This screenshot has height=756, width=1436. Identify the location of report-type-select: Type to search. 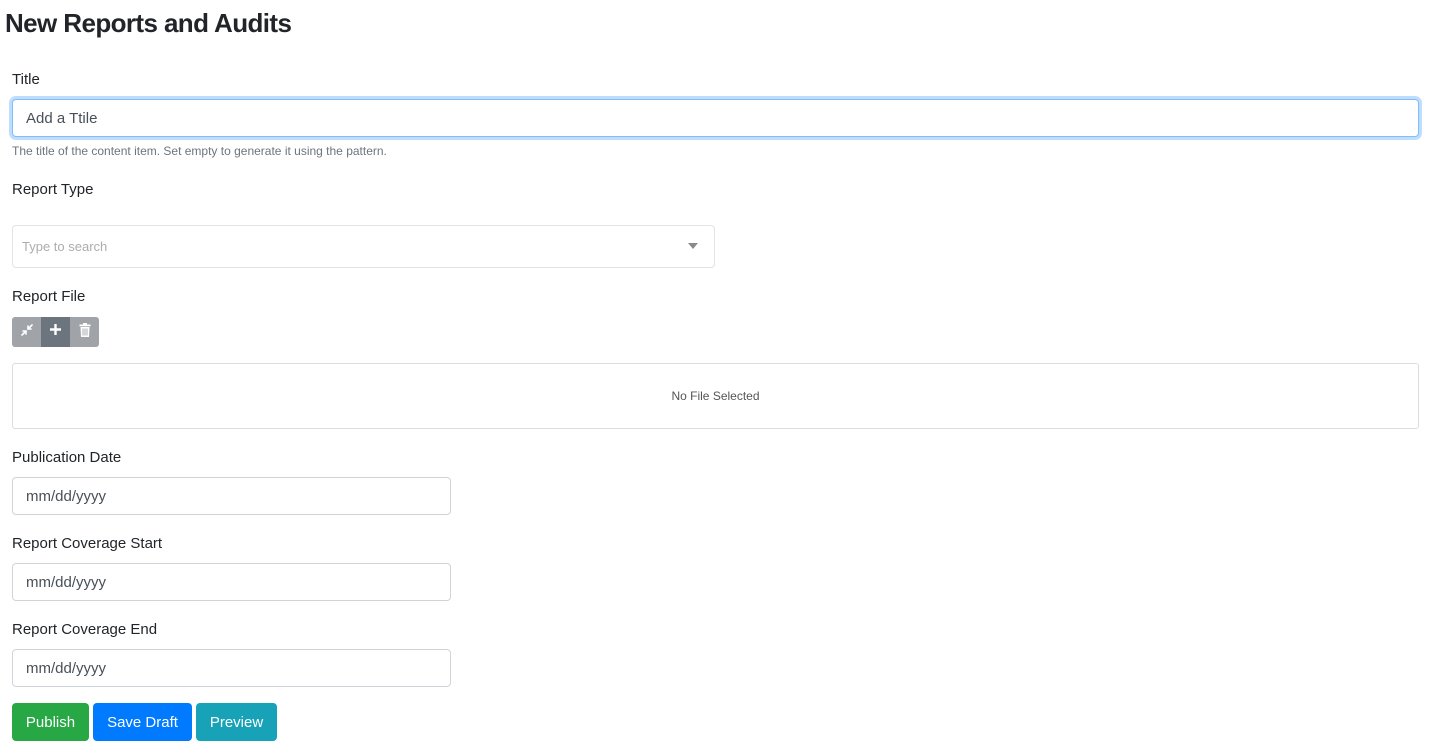
(363, 246).